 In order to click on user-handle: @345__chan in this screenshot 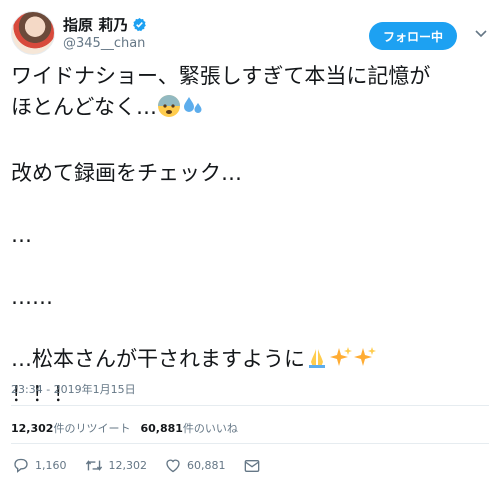, I will do `click(104, 43)`.